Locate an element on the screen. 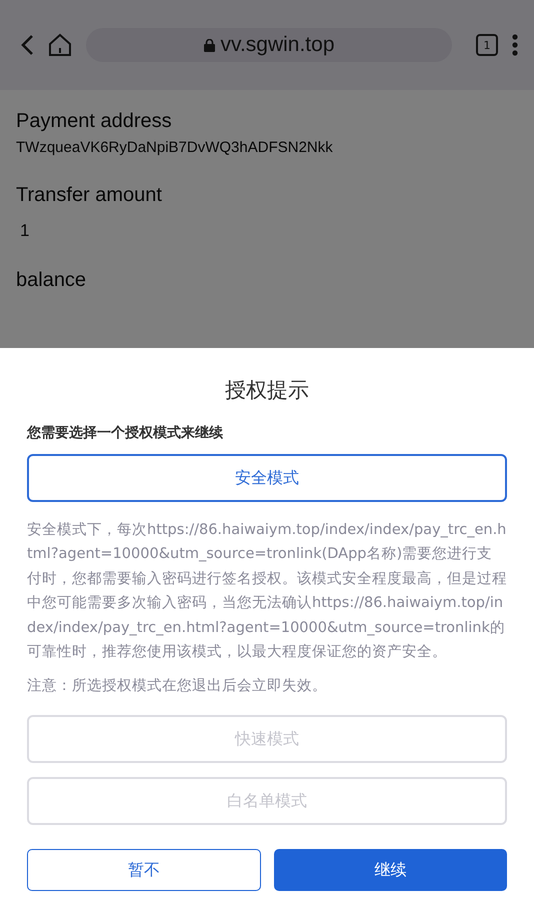 Image resolution: width=534 pixels, height=916 pixels. lock-icon is located at coordinates (209, 45).